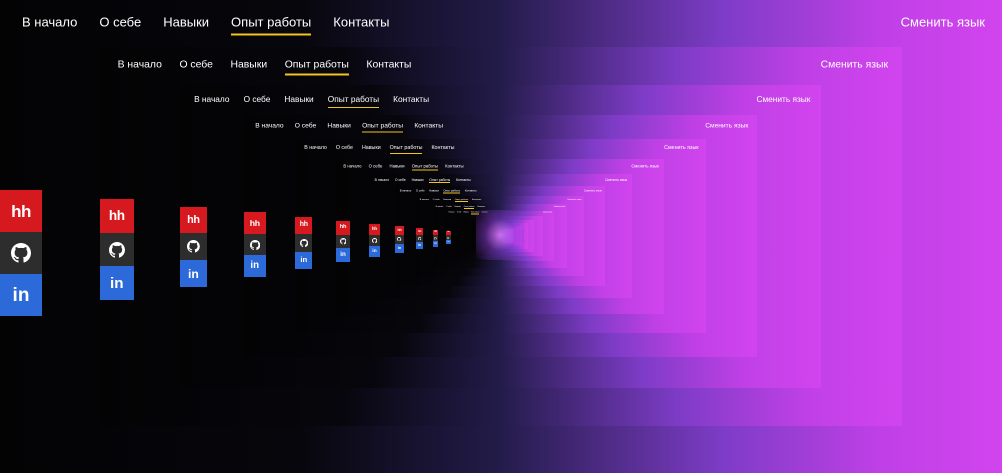  I want to click on linkedin-icon: in, so click(21, 295).